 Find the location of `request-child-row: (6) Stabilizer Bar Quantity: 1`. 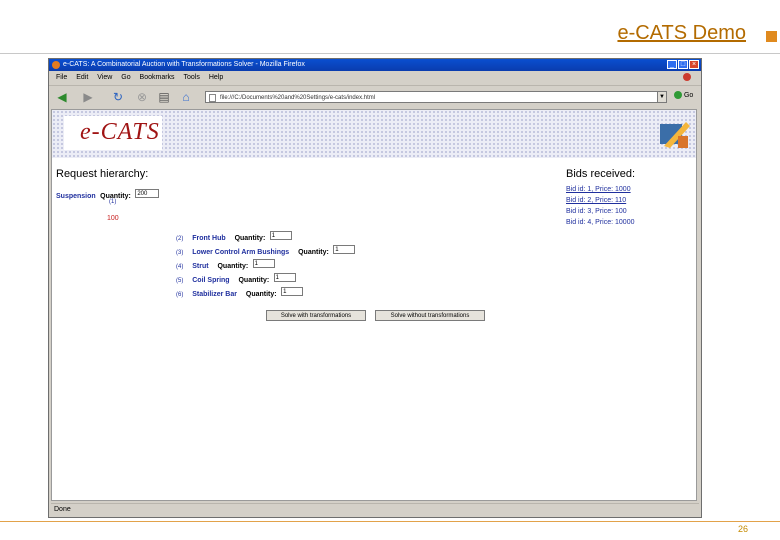

request-child-row: (6) Stabilizer Bar Quantity: 1 is located at coordinates (240, 292).